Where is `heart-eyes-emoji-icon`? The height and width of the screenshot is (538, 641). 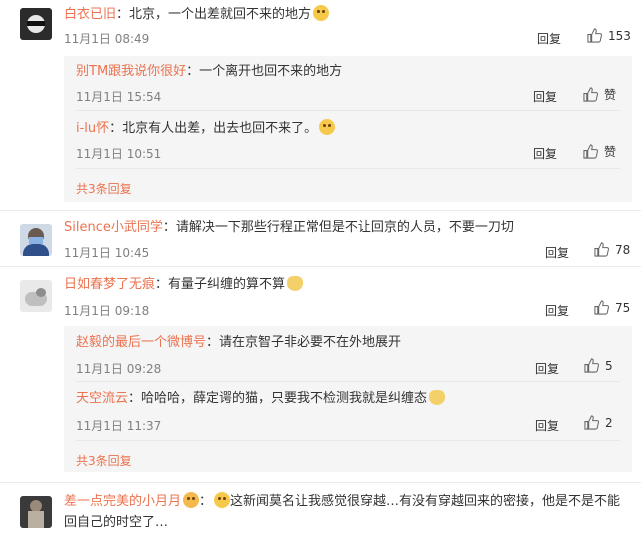
heart-eyes-emoji-icon is located at coordinates (191, 500).